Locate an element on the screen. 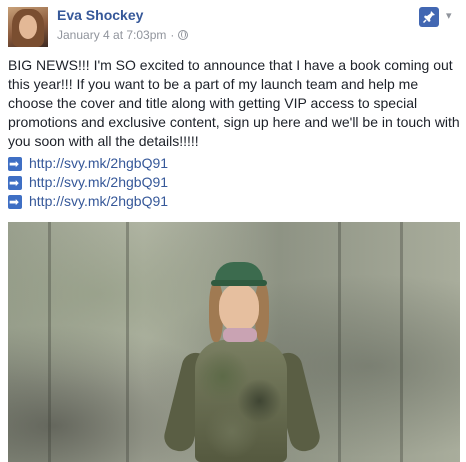 The width and height of the screenshot is (466, 462). subject-camo-top is located at coordinates (241, 401).